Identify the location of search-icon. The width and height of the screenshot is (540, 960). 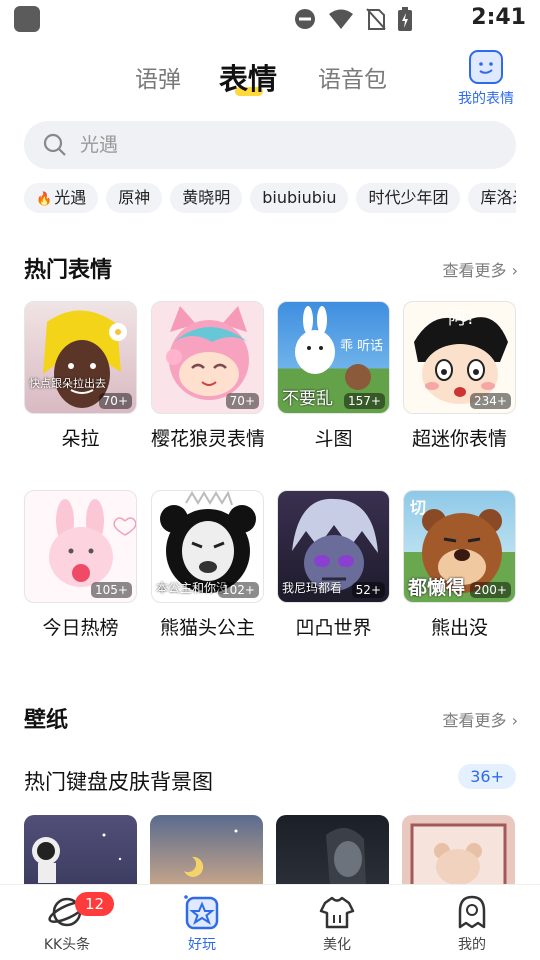
(54, 144).